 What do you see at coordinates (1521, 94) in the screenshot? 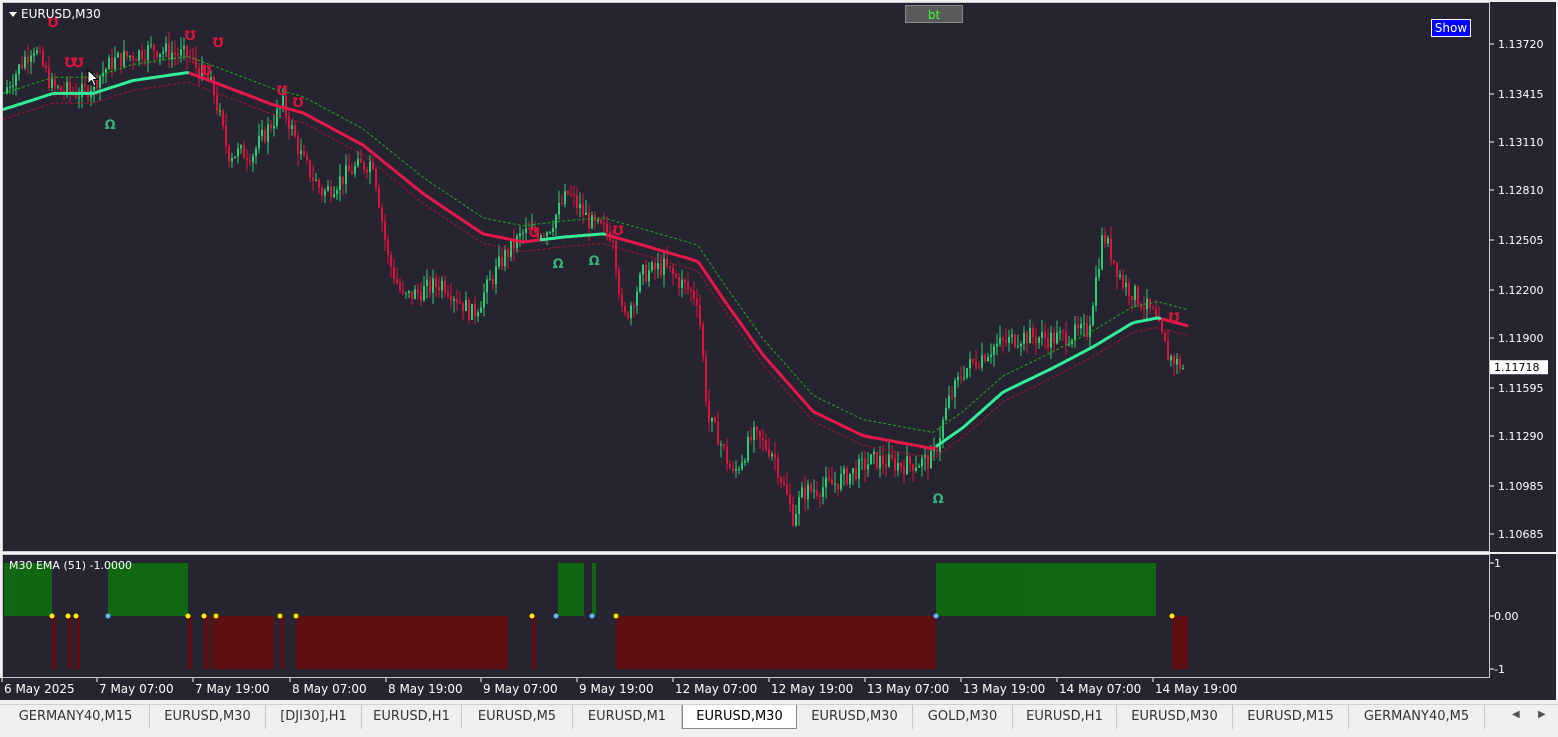
I see `price-tick-label: 1.13415` at bounding box center [1521, 94].